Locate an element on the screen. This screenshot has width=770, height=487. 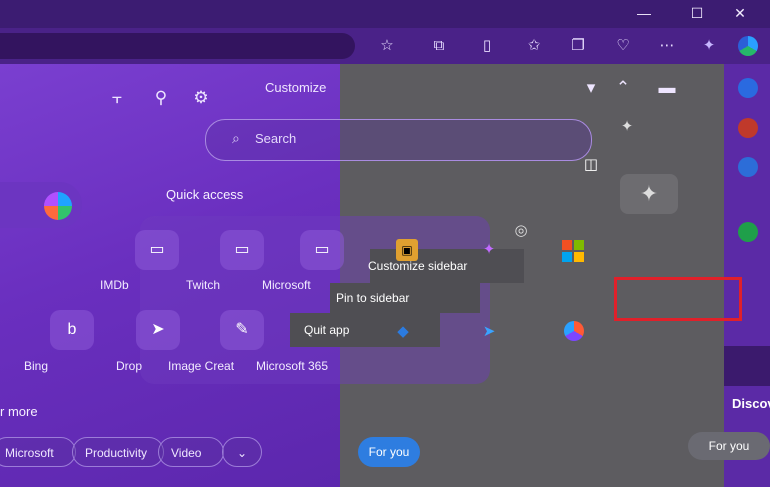
favorites-icon: ✩ is located at coordinates (534, 46).